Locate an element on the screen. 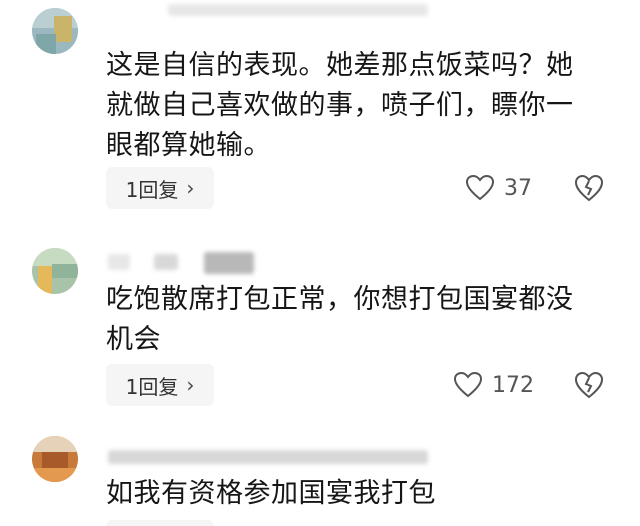 The height and width of the screenshot is (526, 640). like-count: 172 is located at coordinates (513, 385).